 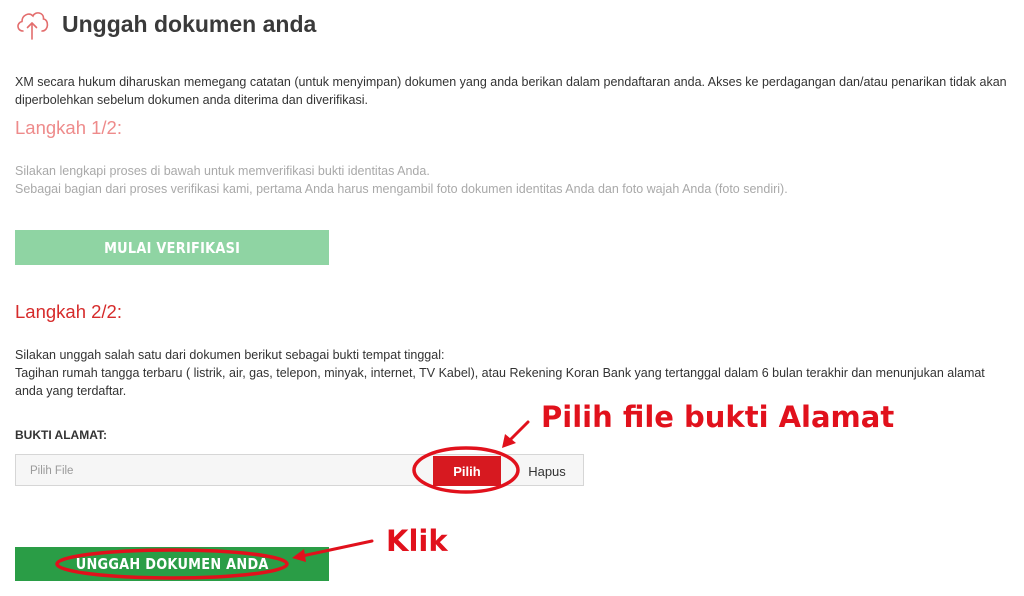 I want to click on choose-note-arrowhead, so click(x=509, y=441).